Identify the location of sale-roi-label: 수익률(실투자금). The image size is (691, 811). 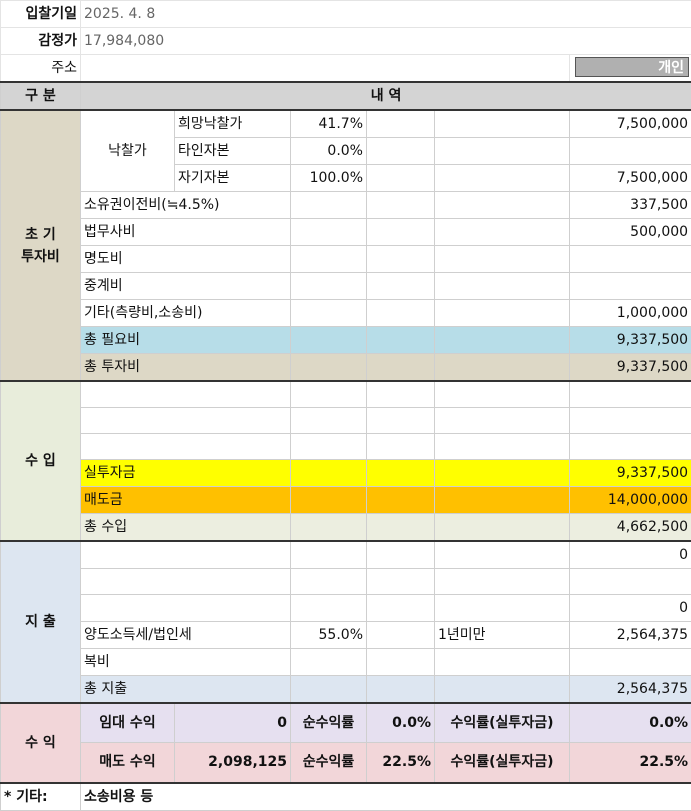
(502, 763).